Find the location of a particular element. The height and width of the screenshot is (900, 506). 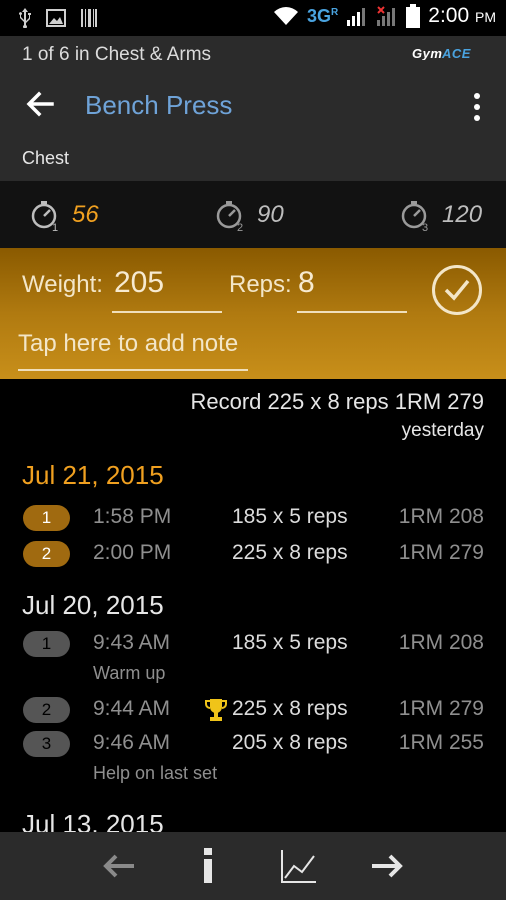

timer-3: 3 120 is located at coordinates (440, 215).